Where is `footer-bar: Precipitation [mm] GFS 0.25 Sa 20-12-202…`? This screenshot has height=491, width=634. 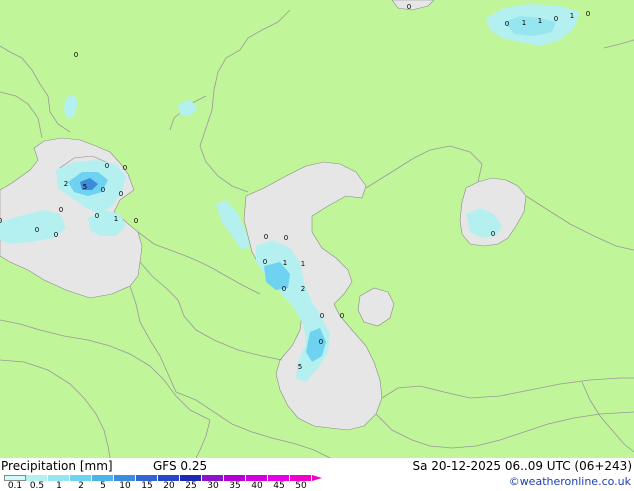 footer-bar: Precipitation [mm] GFS 0.25 Sa 20-12-202… is located at coordinates (317, 474).